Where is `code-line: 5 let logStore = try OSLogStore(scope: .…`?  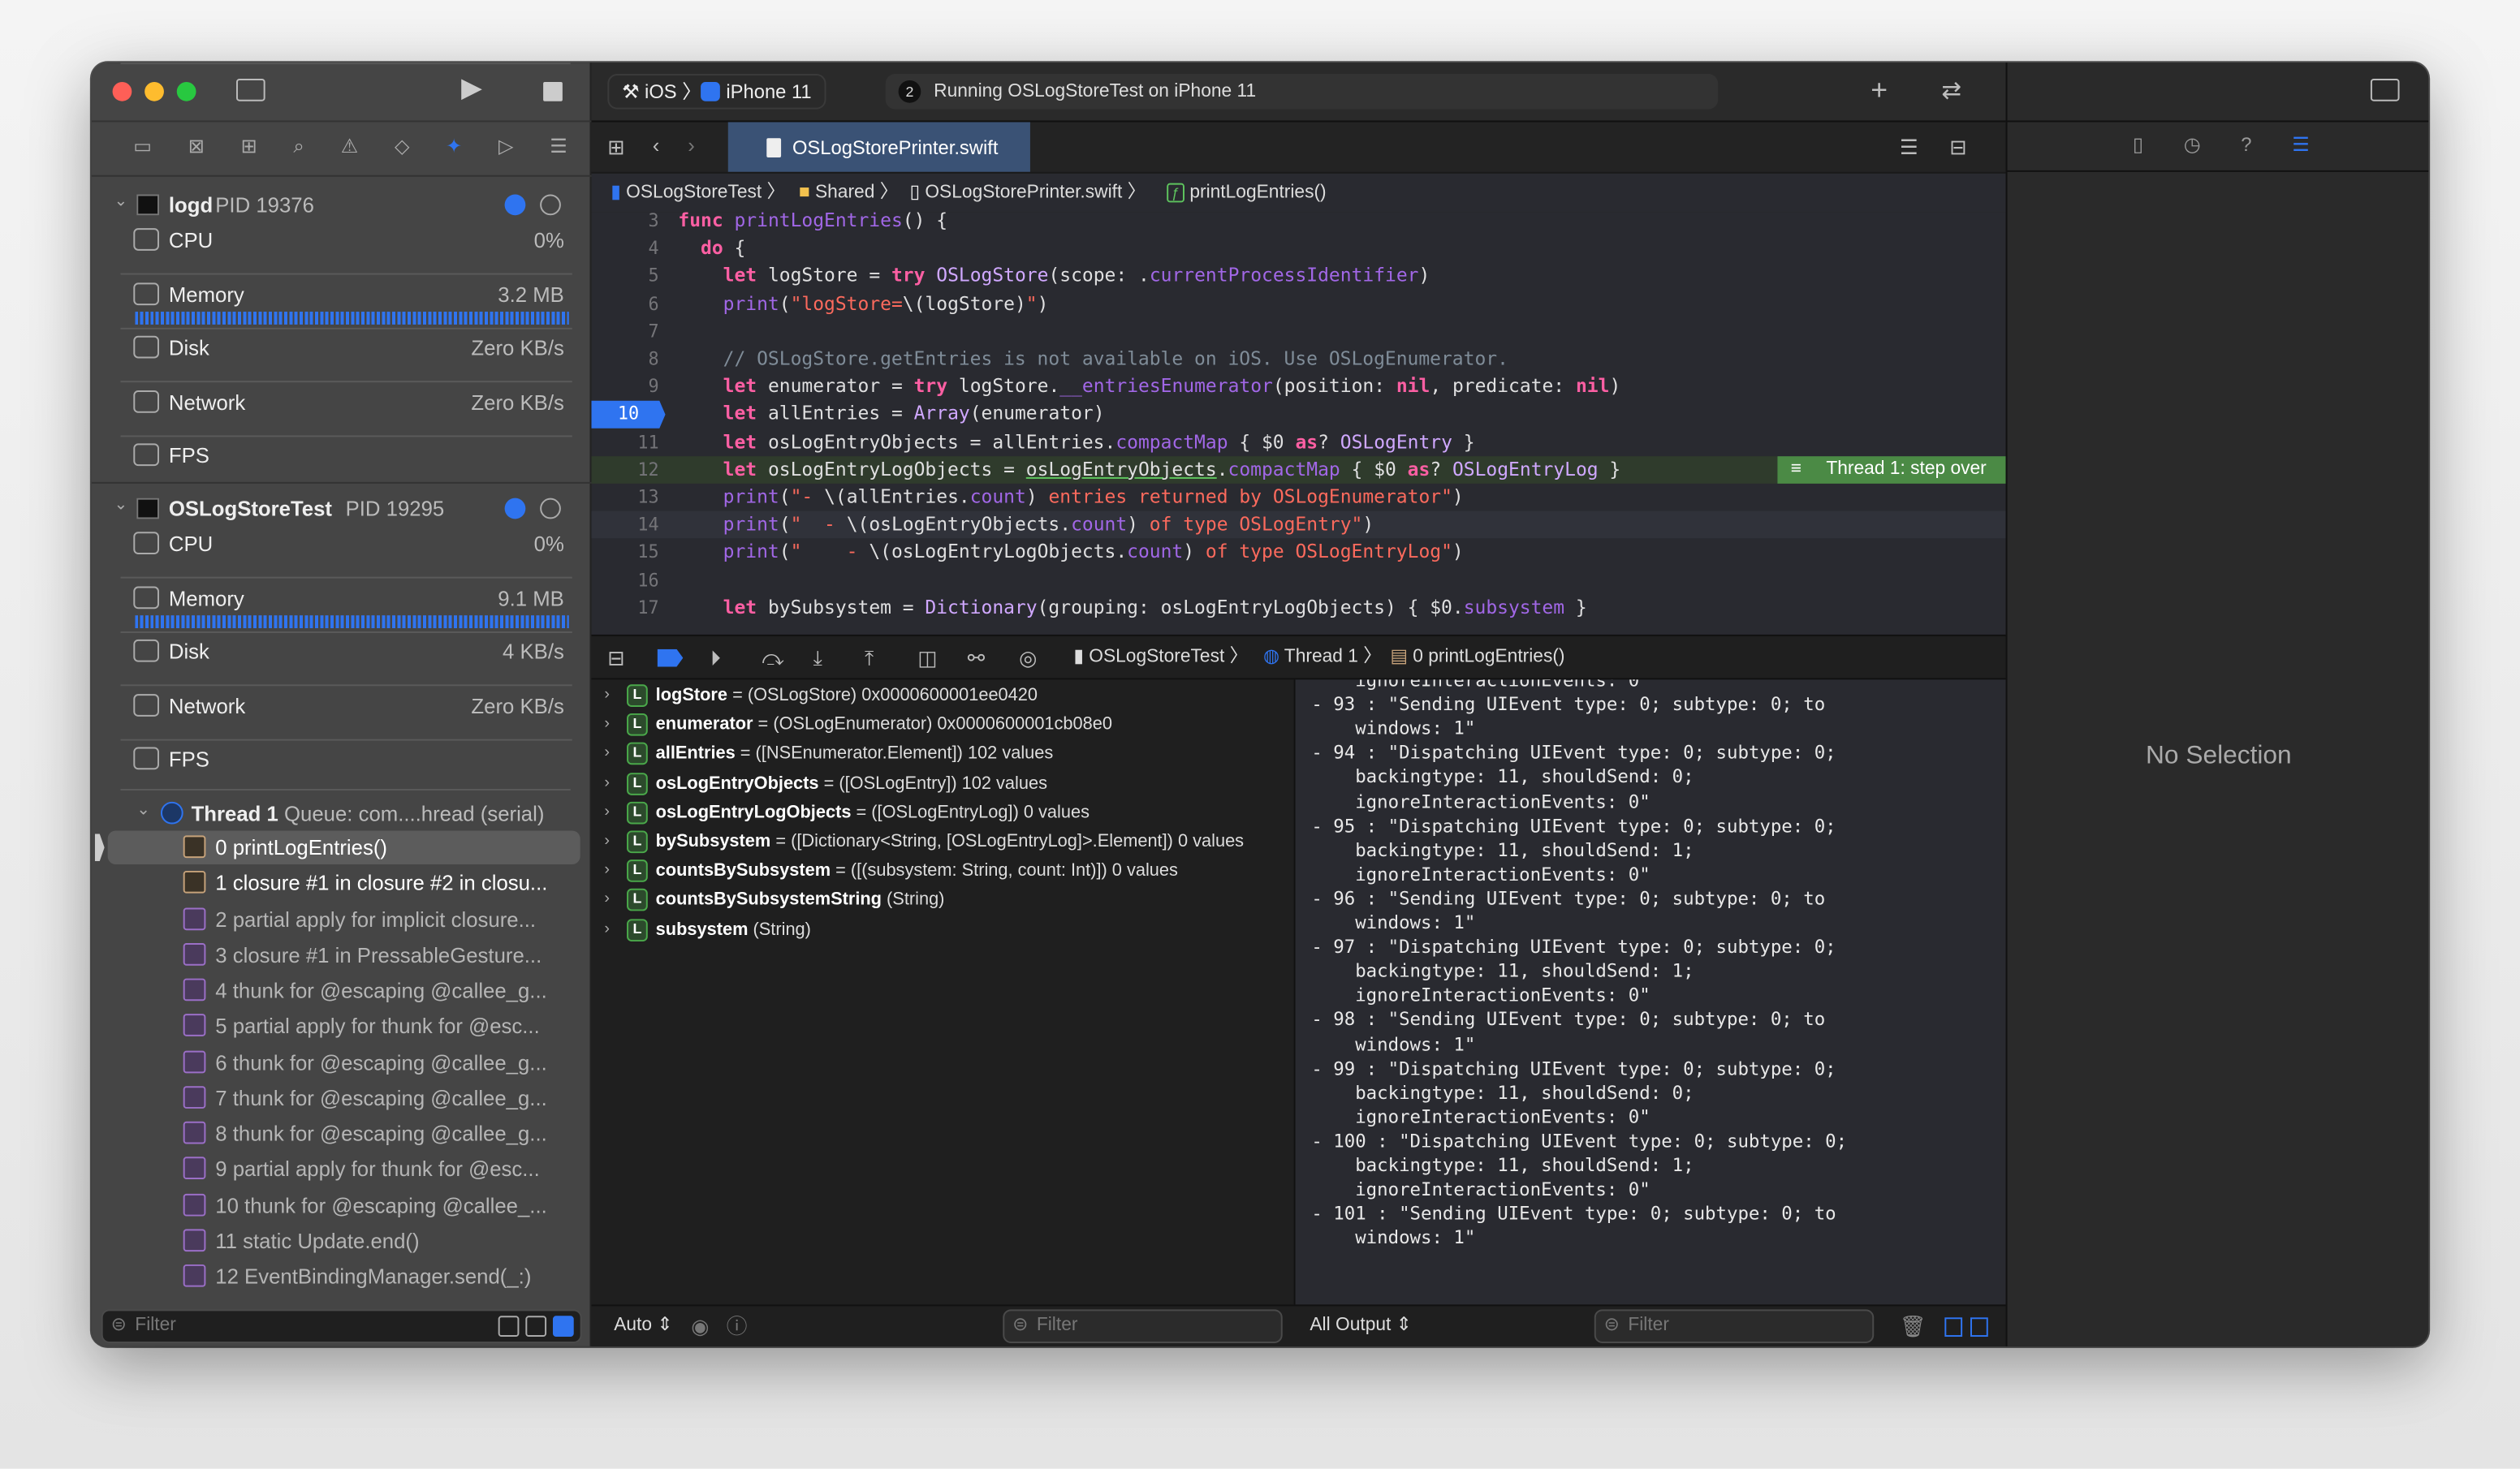
code-line: 5 let logStore = try OSLogStore(scope: .… is located at coordinates (1298, 276).